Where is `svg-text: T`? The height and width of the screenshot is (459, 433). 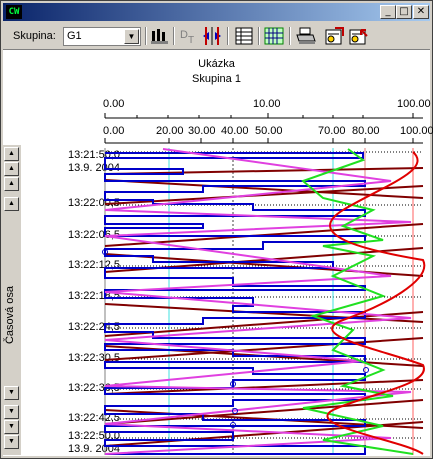 svg-text: T is located at coordinates (191, 40).